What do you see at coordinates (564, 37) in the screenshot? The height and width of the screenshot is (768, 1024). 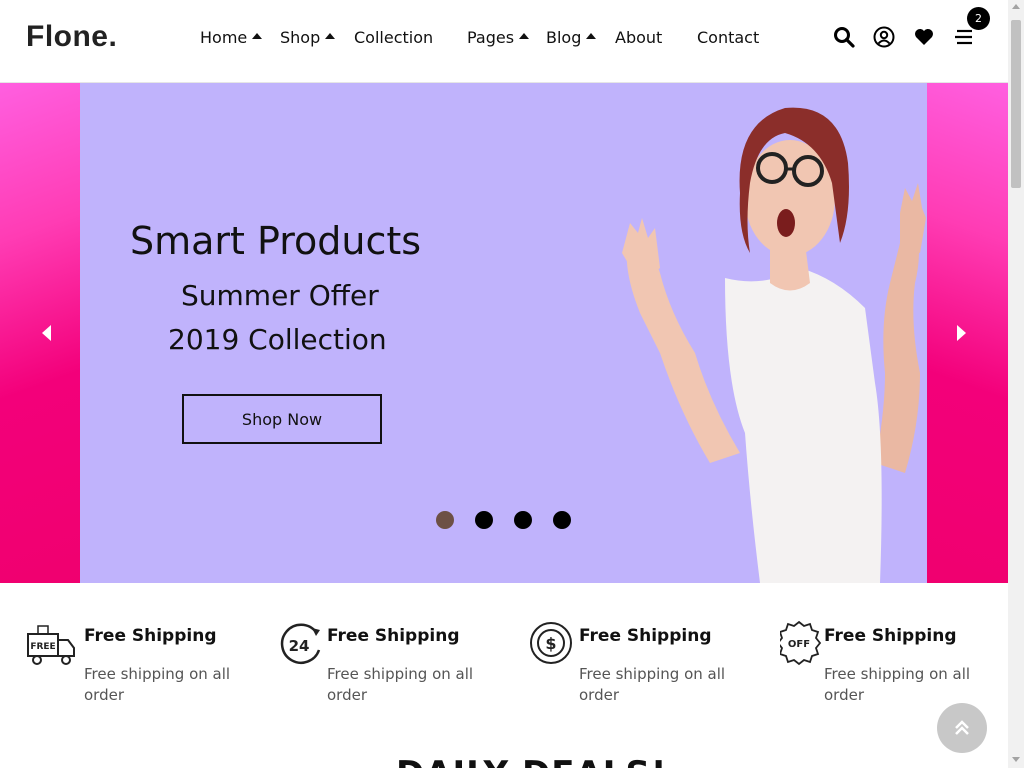 I see `nav-label: Blog` at bounding box center [564, 37].